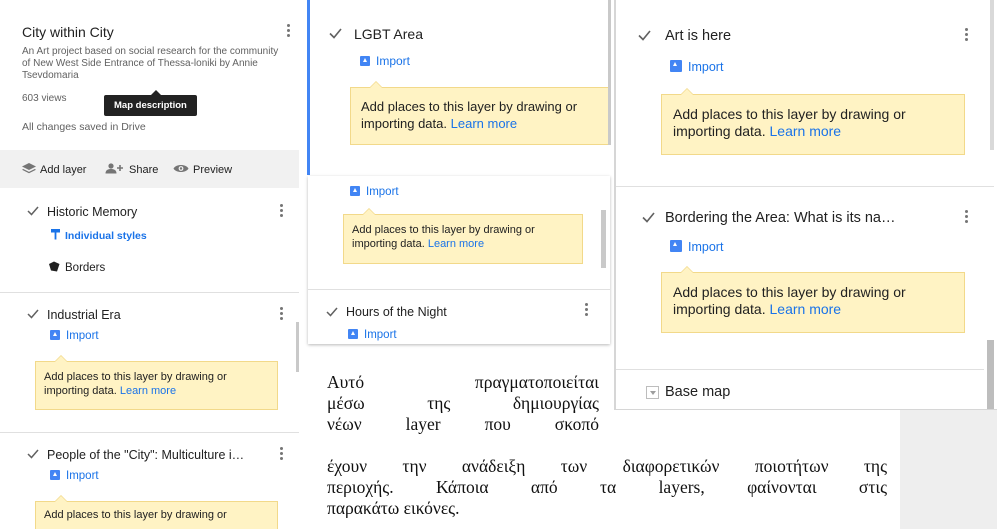 This screenshot has height=529, width=997. I want to click on caption-text-3: νέων layer που σκοπό, so click(463, 424).